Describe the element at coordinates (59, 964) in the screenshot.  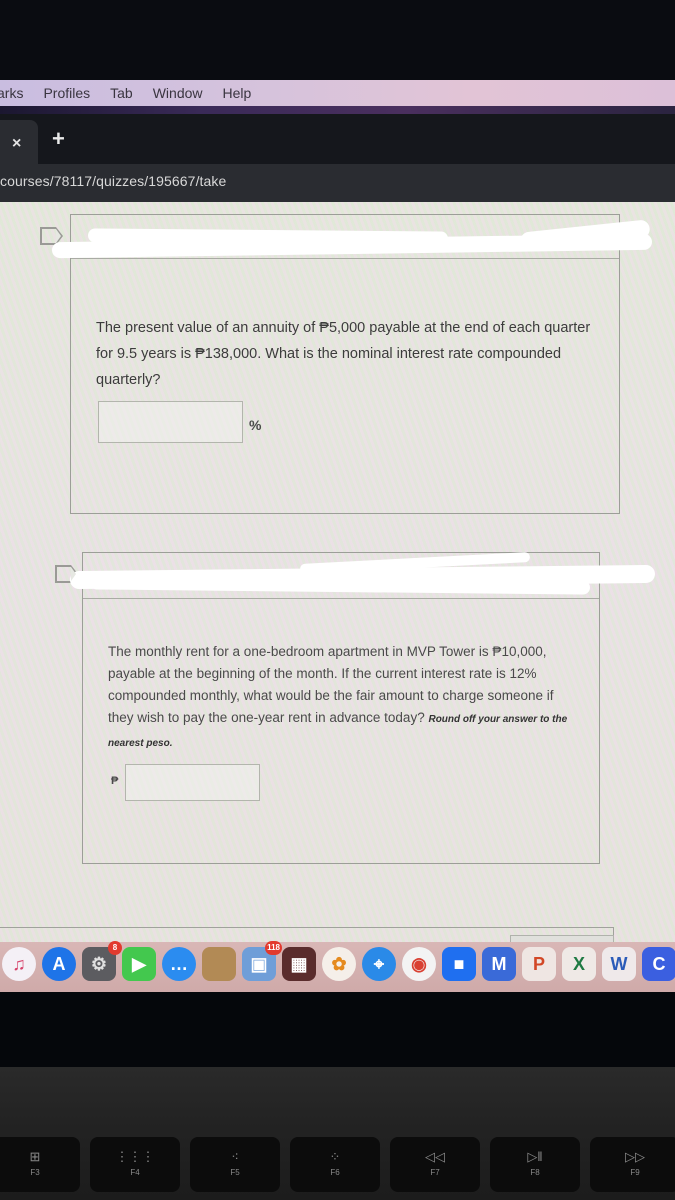
I see `app-store-icon: A` at that location.